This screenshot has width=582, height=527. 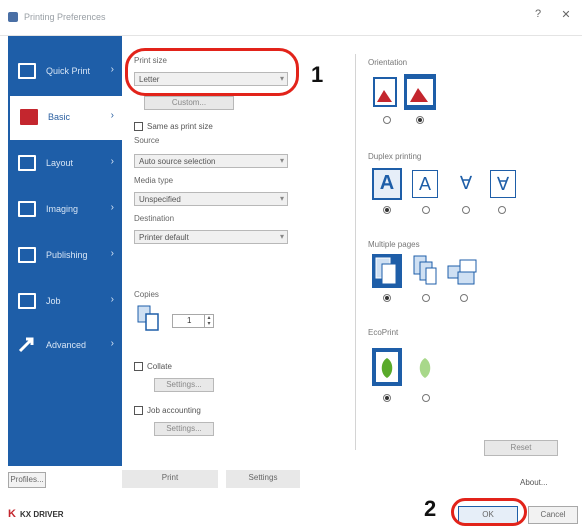 I want to click on advanced-icon, so click(x=27, y=345).